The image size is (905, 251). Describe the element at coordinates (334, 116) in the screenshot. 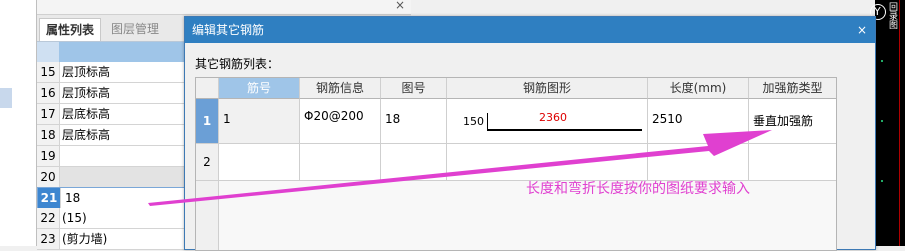

I see `cell-text: Φ20@200` at that location.